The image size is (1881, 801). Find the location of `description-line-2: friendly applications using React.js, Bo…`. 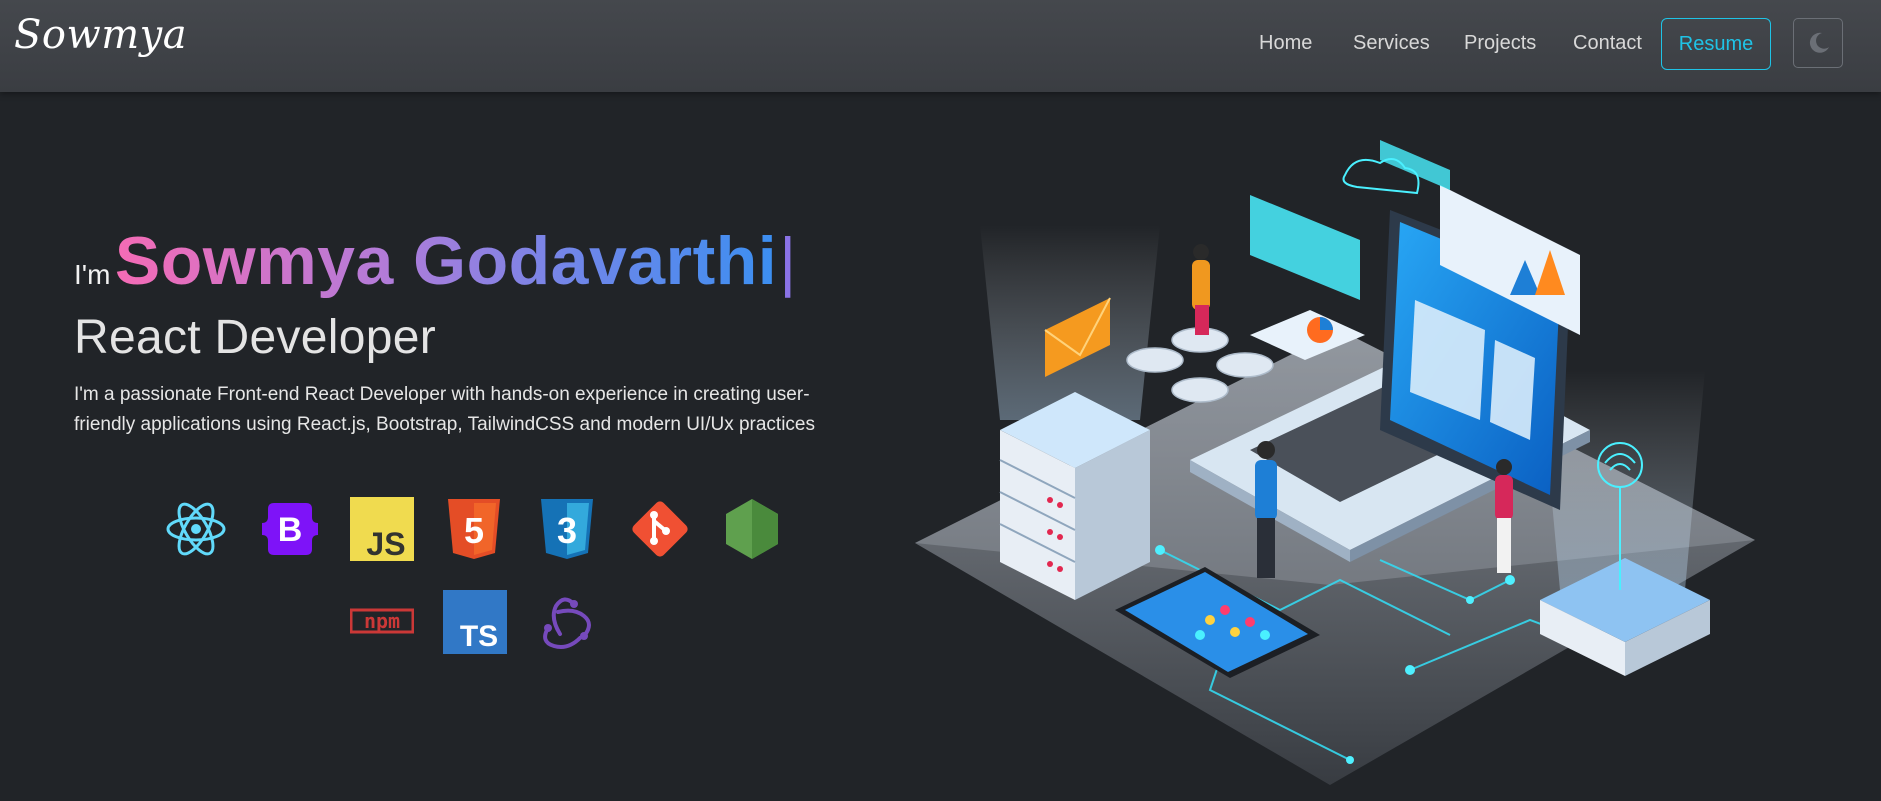

description-line-2: friendly applications using React.js, Bo… is located at coordinates (444, 424).